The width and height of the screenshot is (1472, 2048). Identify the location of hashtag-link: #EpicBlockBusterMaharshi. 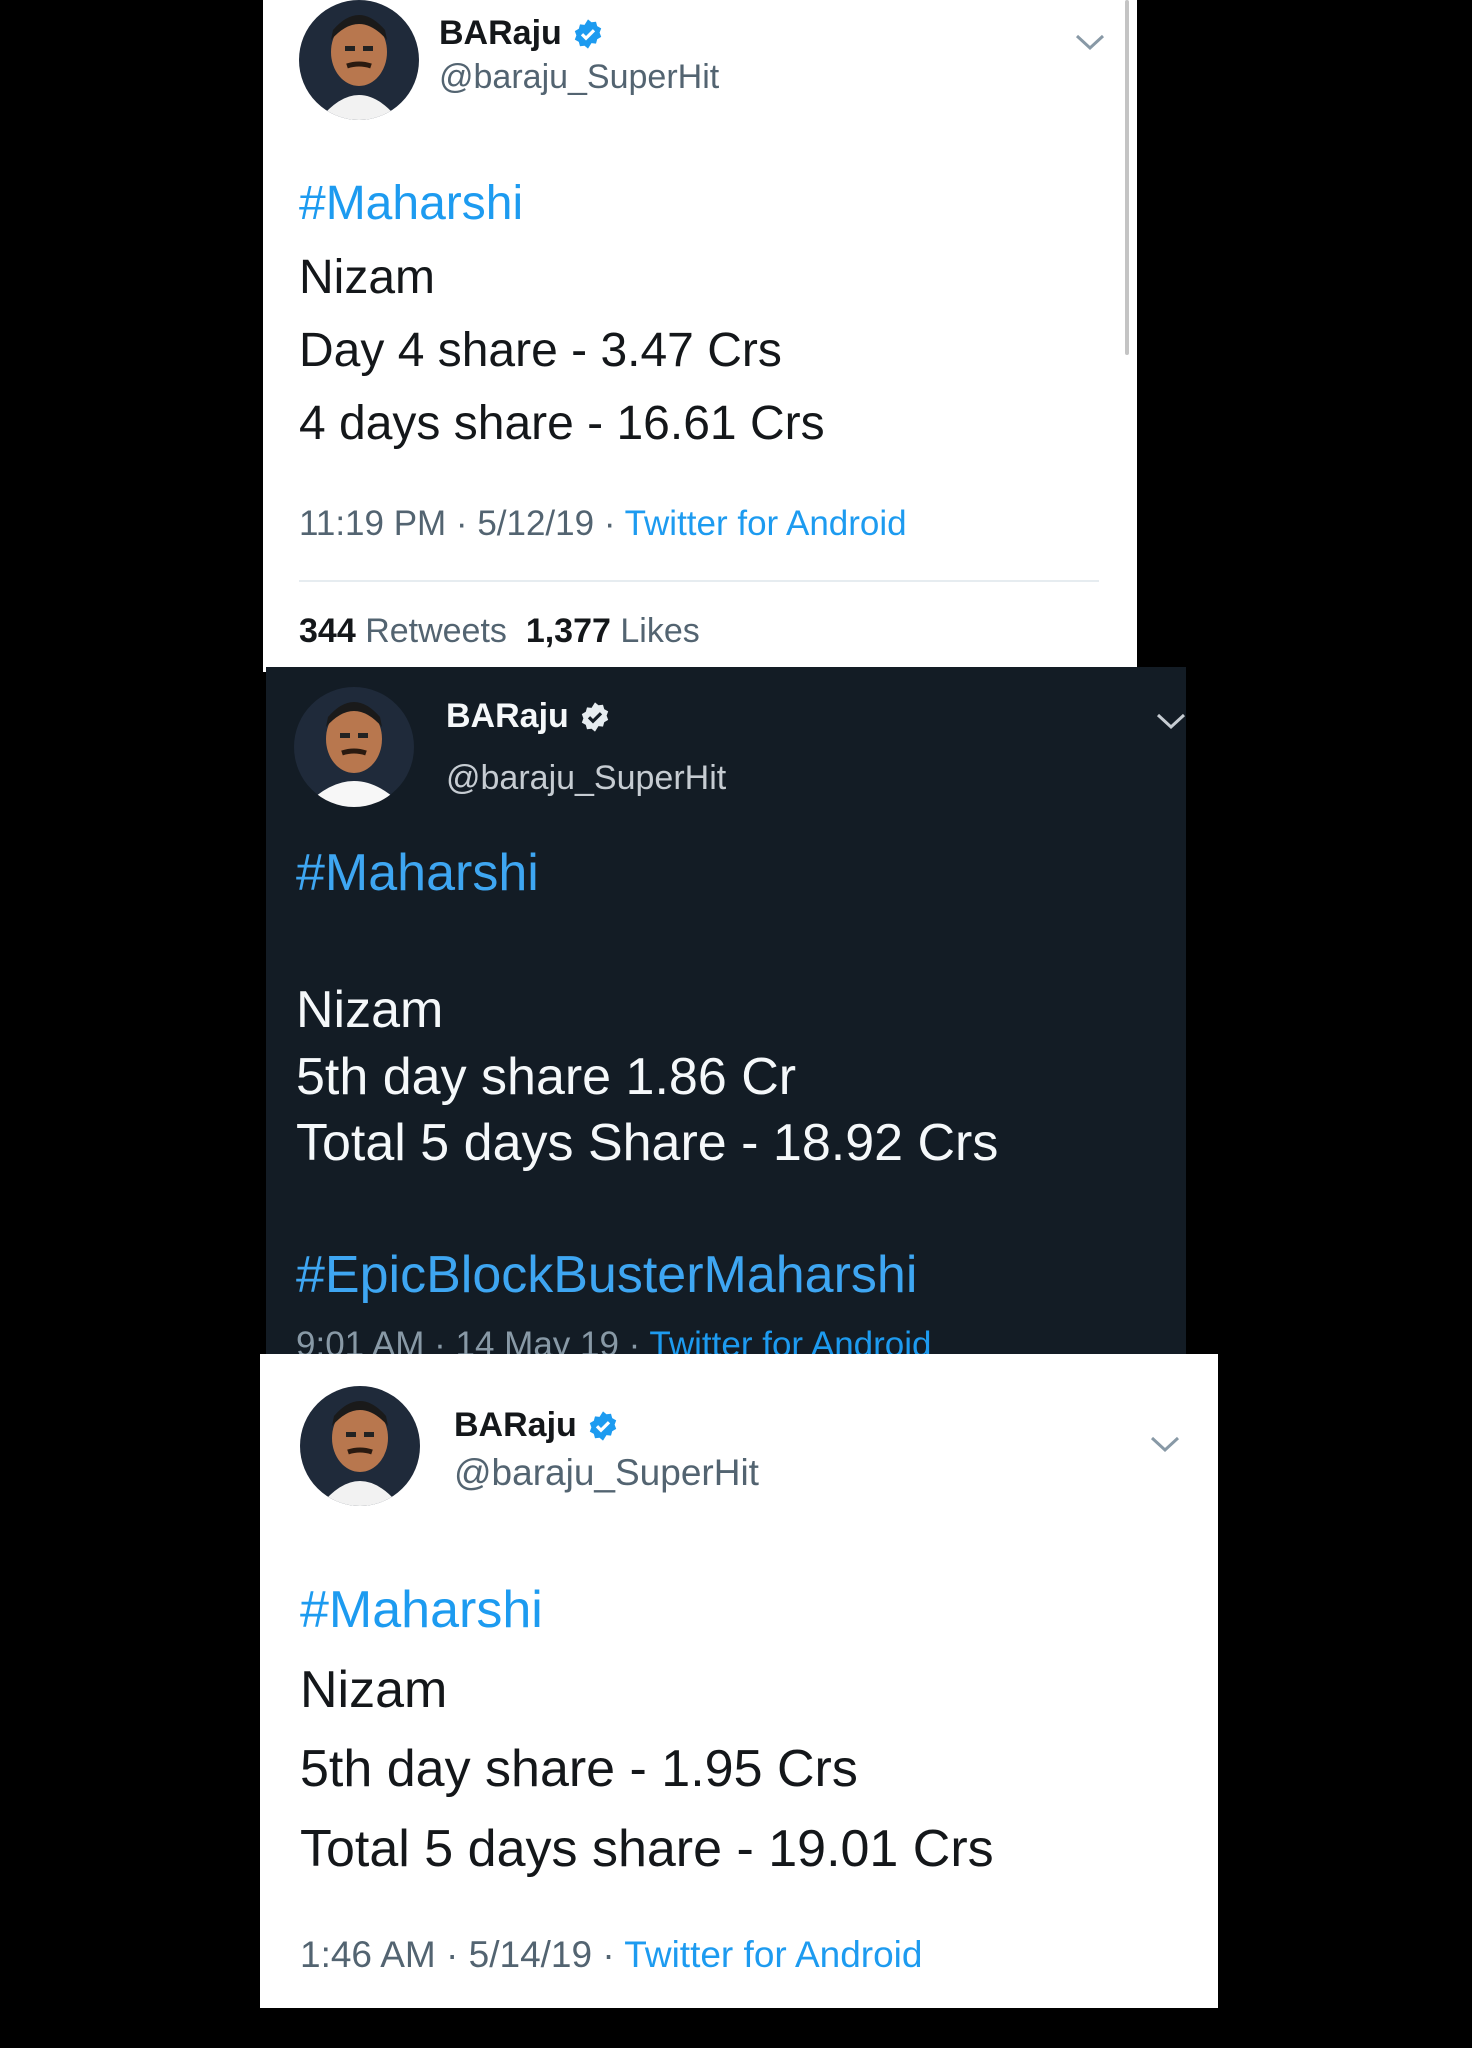
(606, 1275).